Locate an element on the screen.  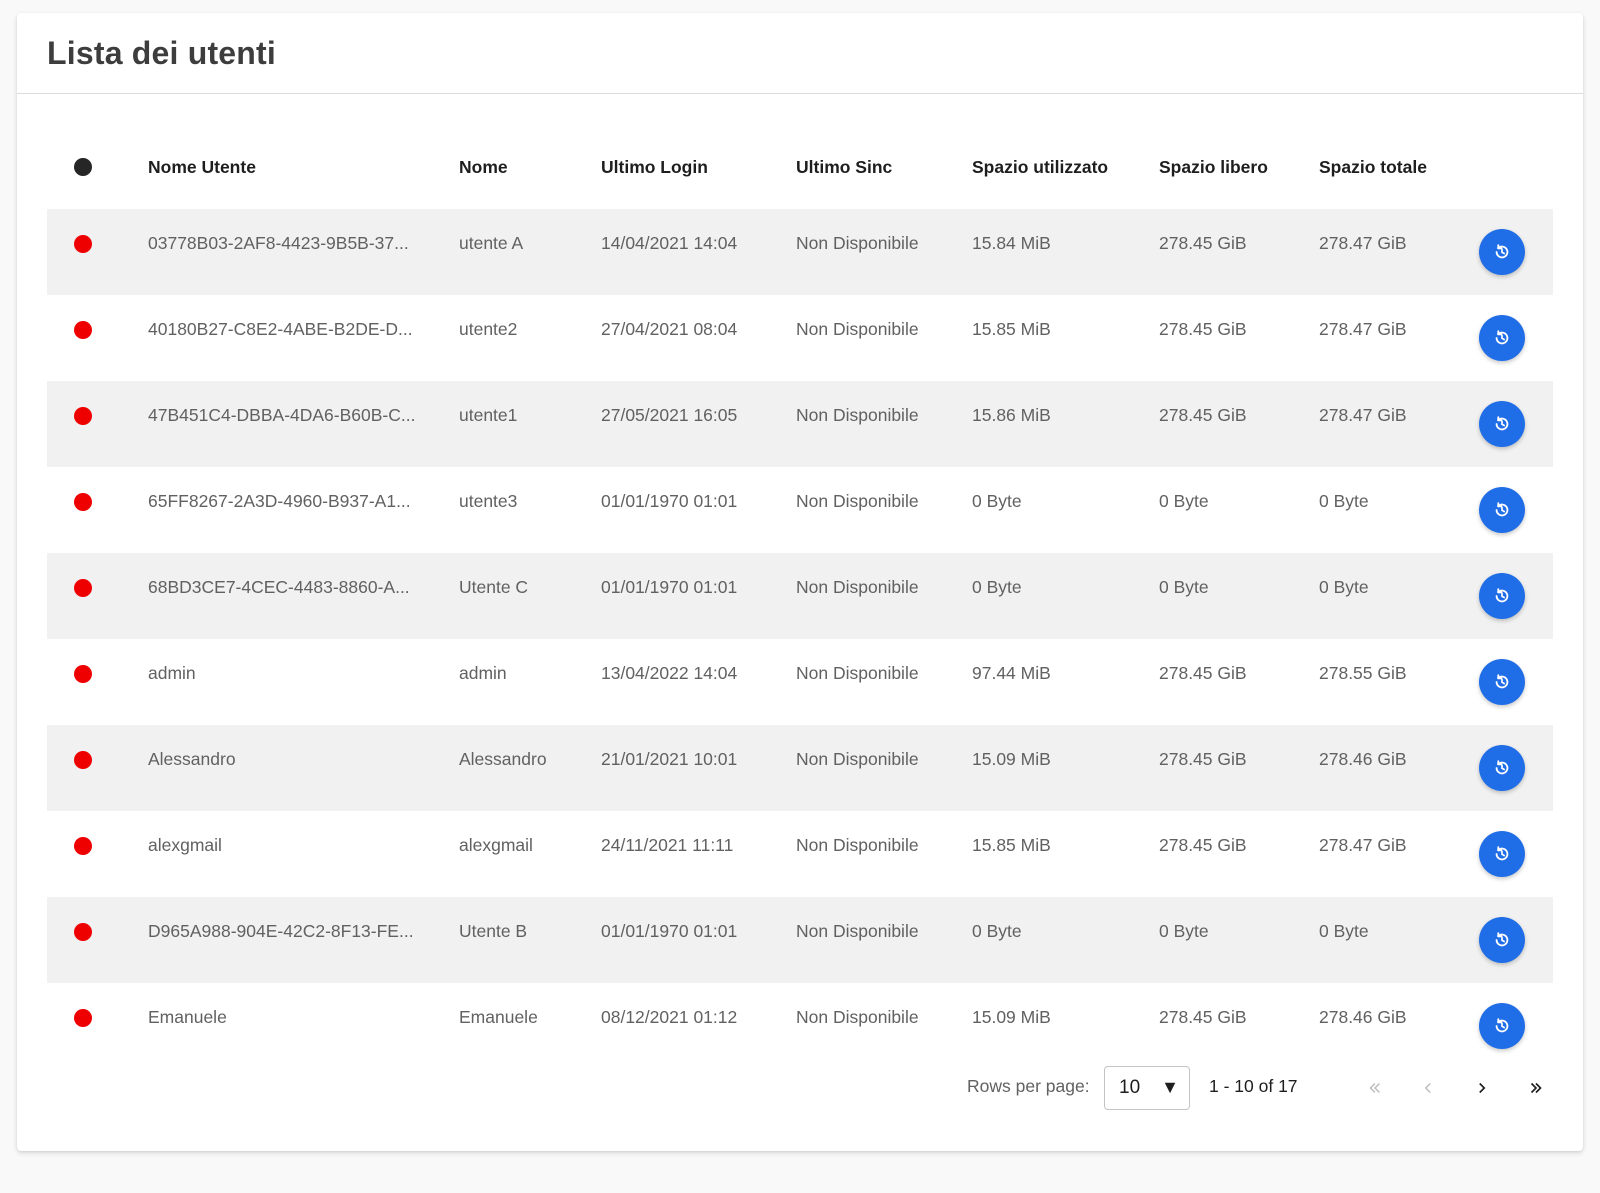
cell-ultimo-login: 21/01/2021 10:01 is located at coordinates (669, 759).